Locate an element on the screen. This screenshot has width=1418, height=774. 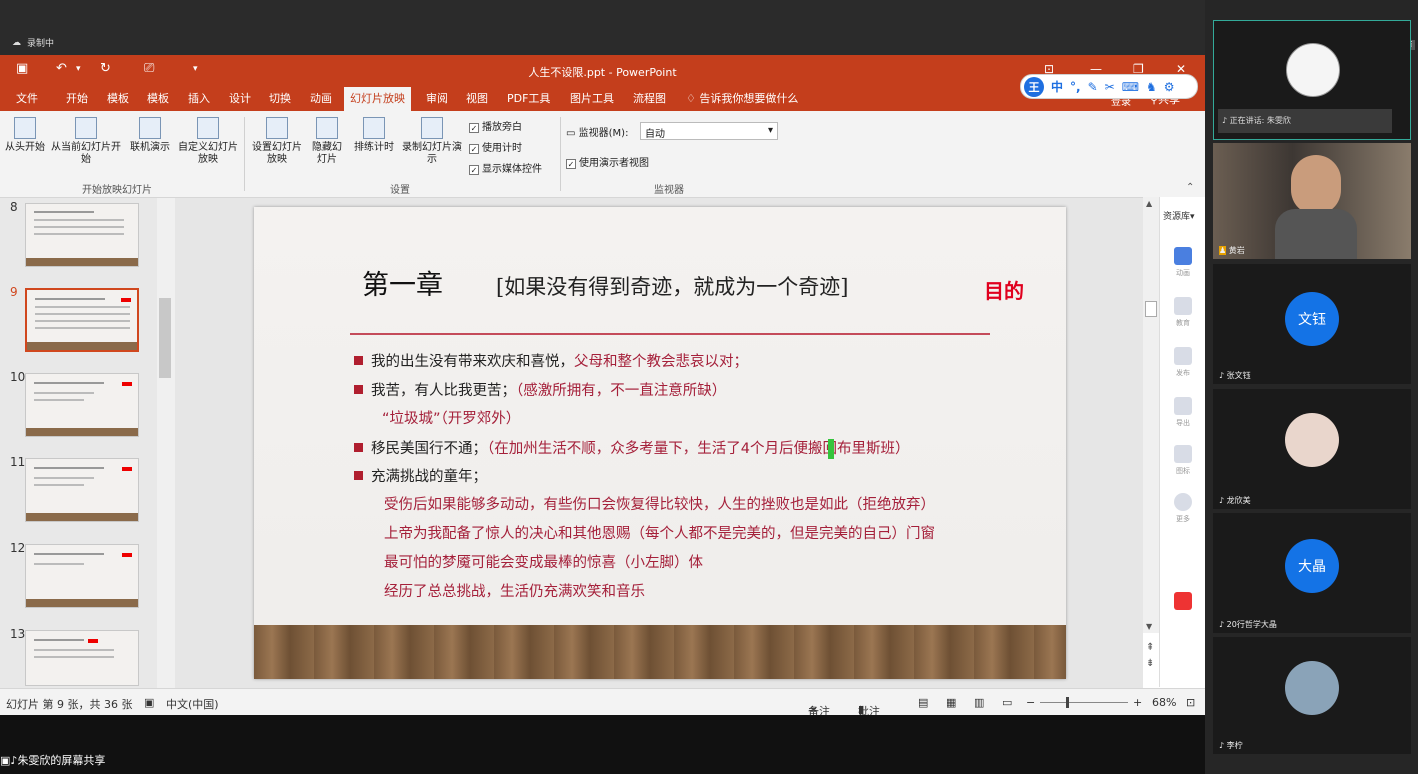
thumbnail-scrollbar is located at coordinates (166, 443).